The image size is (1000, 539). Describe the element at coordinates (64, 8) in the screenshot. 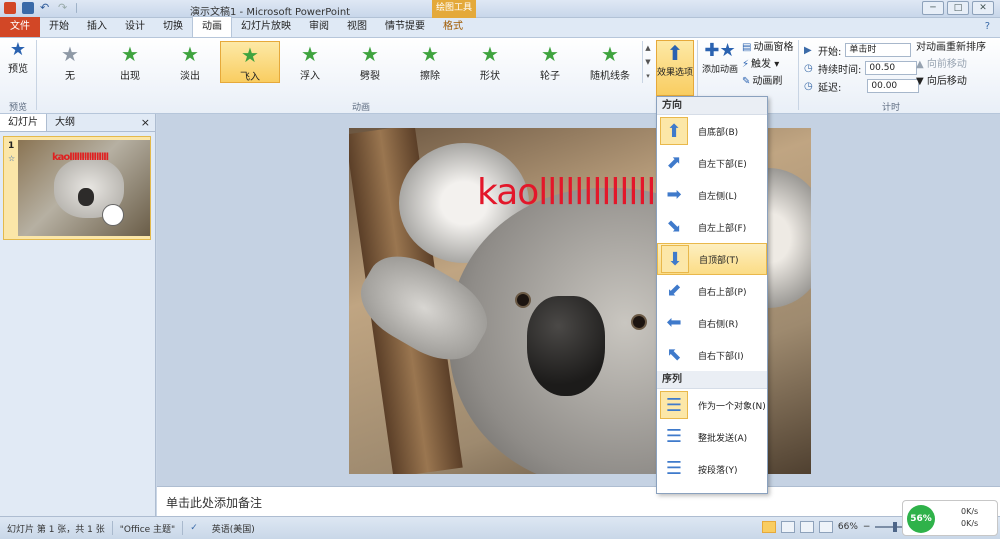

I see `redo-icon: ↷` at that location.